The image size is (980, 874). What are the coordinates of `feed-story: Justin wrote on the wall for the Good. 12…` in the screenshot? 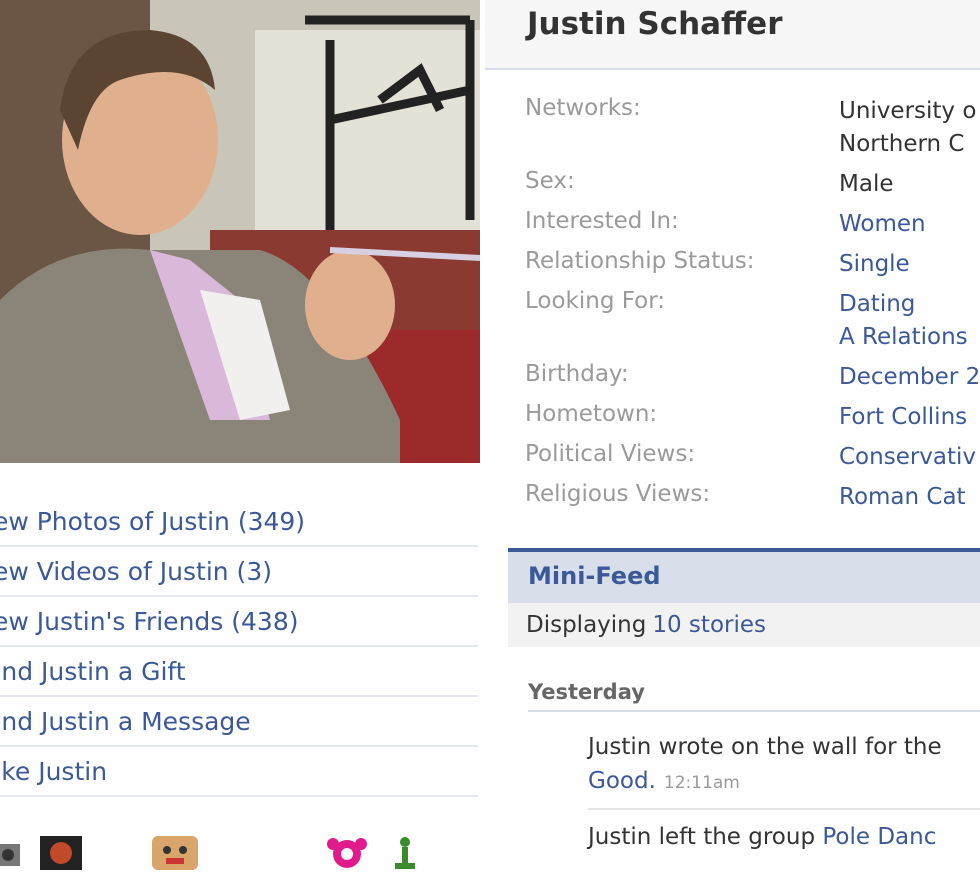 It's located at (784, 765).